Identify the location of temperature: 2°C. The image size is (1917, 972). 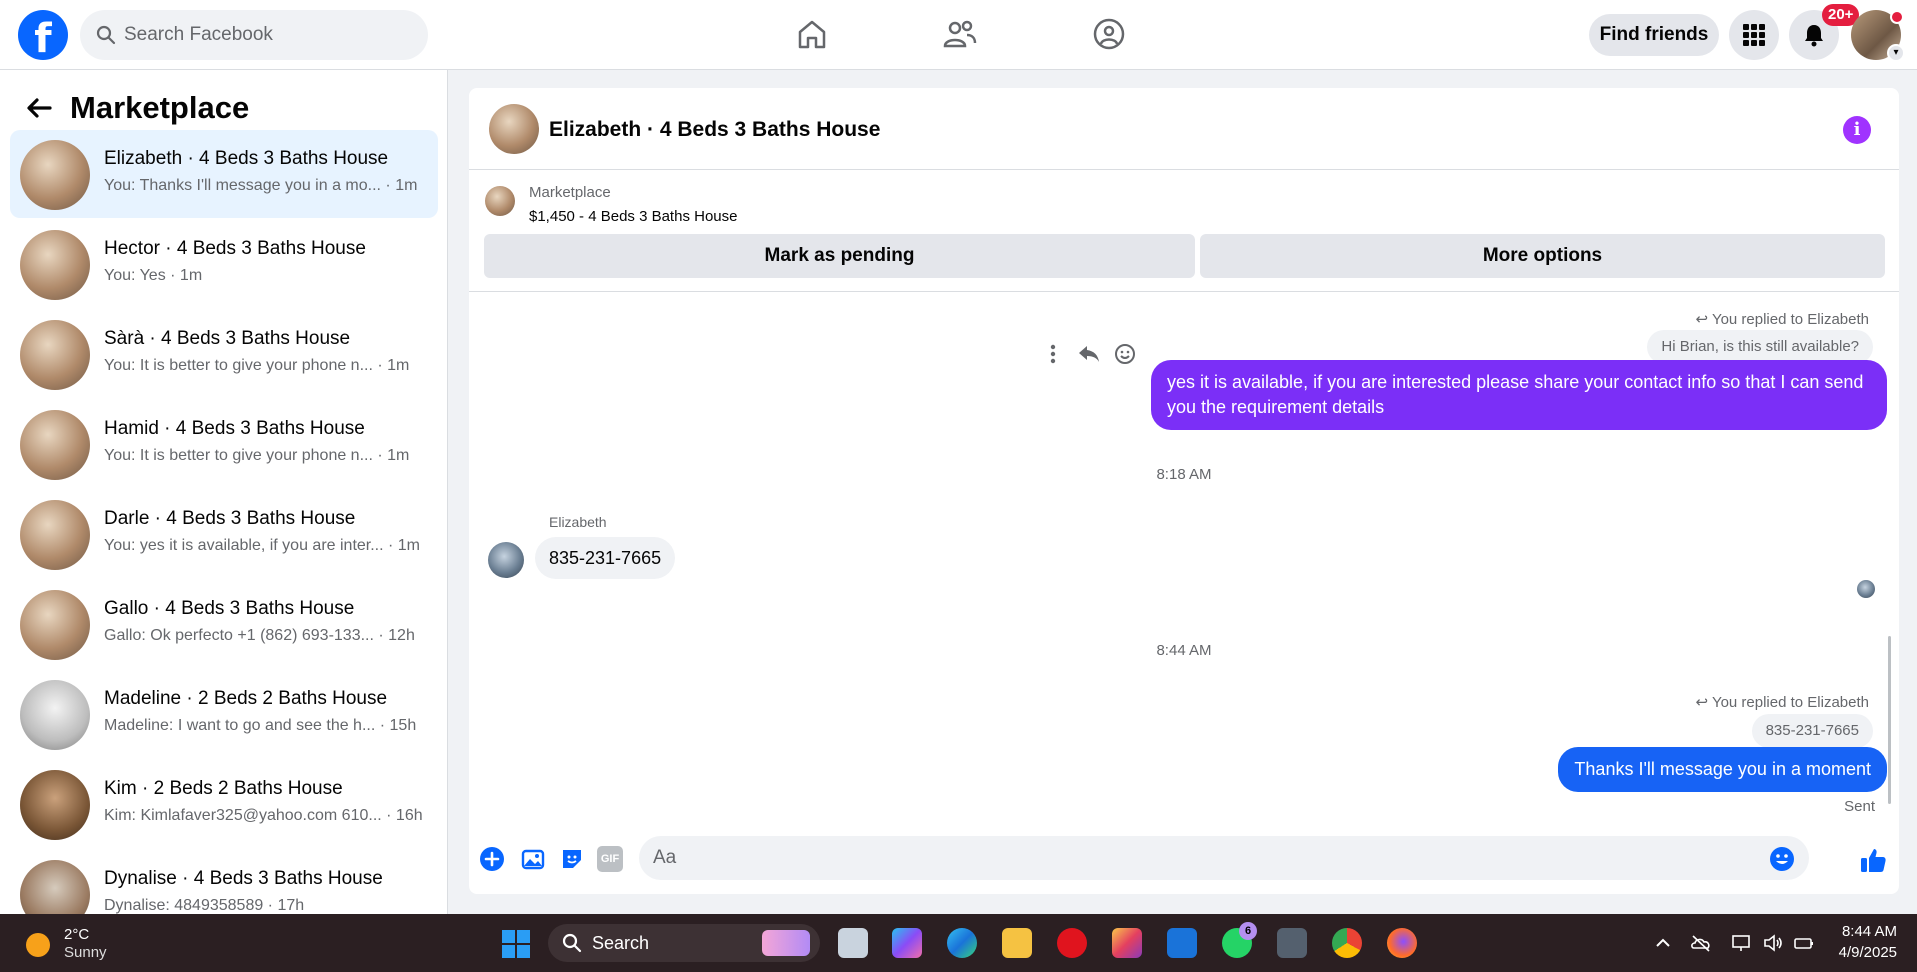
(77, 934).